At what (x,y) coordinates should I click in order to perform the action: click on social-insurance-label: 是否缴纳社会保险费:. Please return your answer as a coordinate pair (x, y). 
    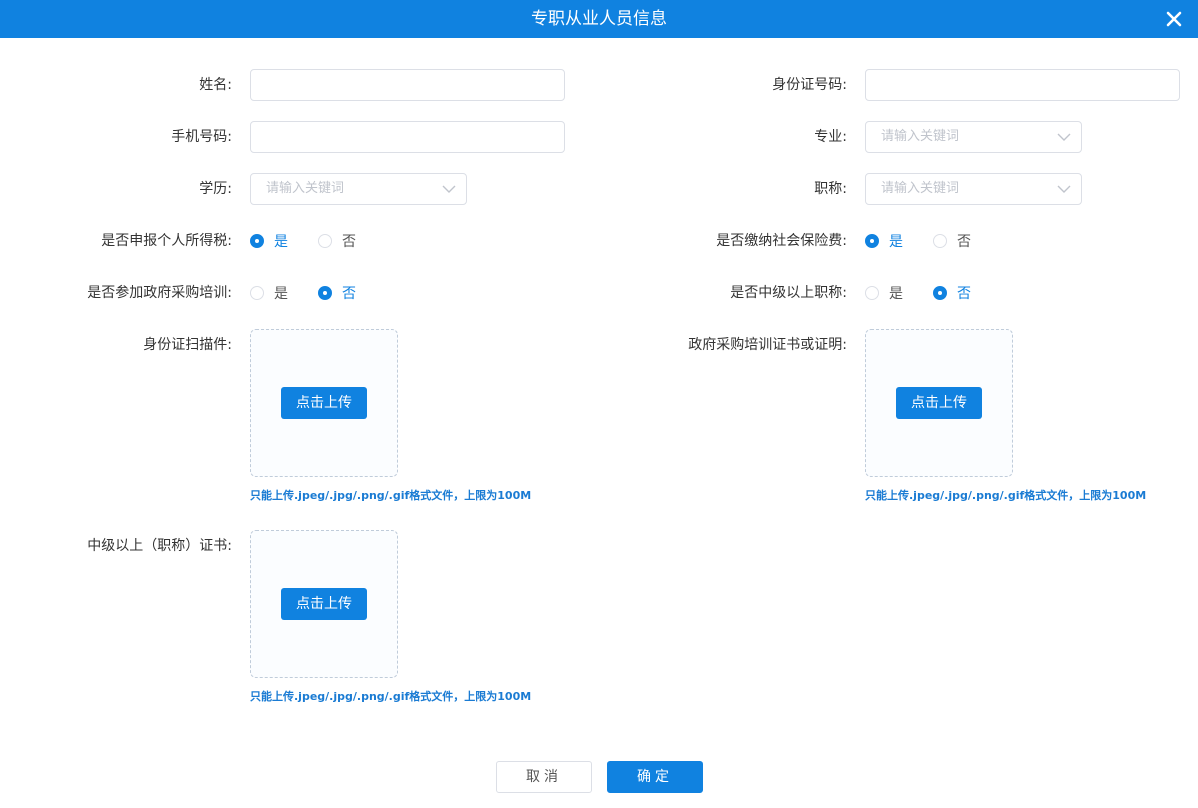
    Looking at the image, I should click on (781, 241).